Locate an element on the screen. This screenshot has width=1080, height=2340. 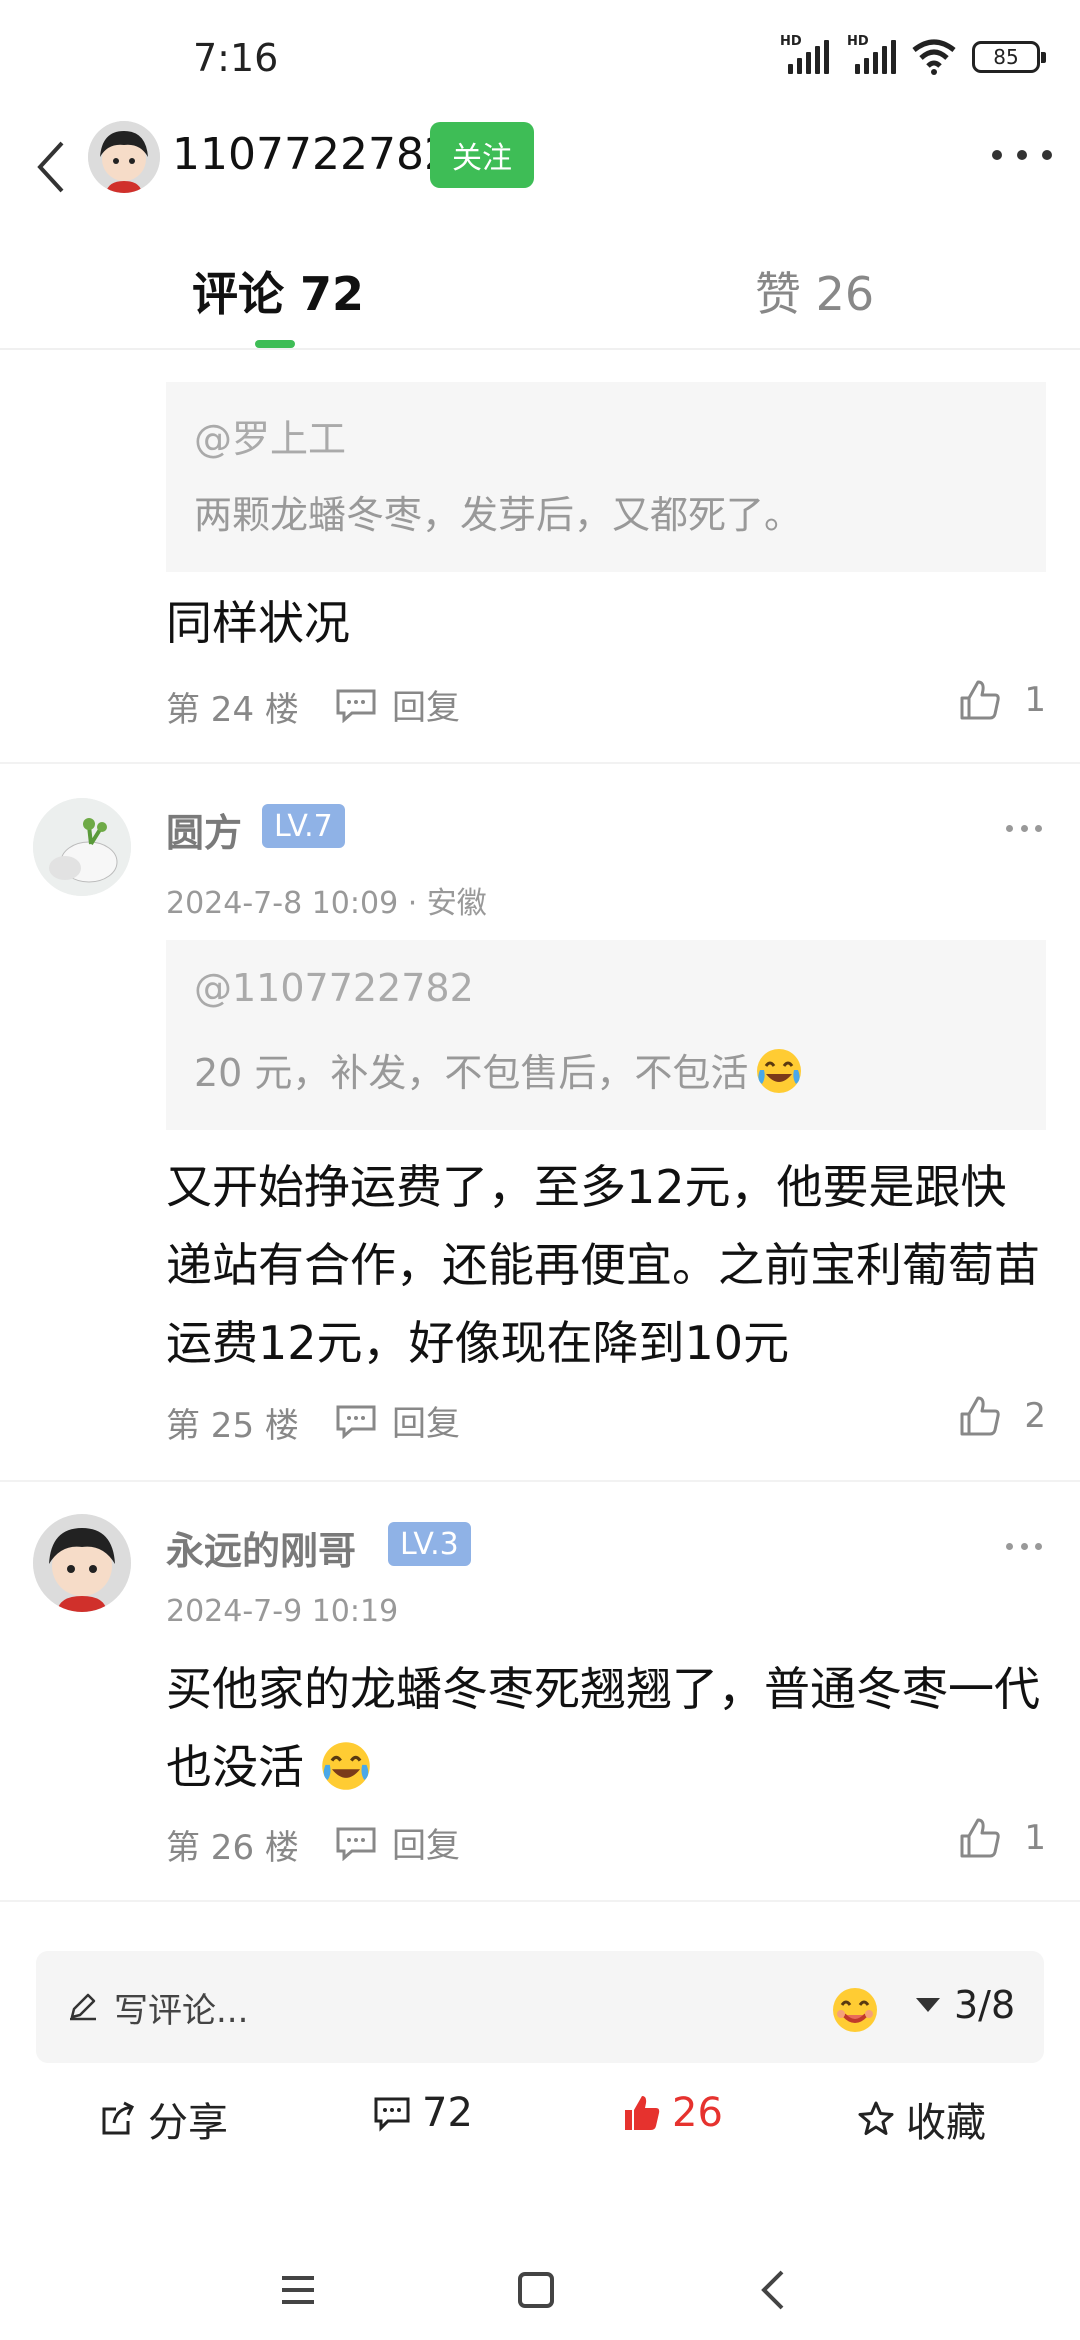
pencil-icon is located at coordinates (83, 2007).